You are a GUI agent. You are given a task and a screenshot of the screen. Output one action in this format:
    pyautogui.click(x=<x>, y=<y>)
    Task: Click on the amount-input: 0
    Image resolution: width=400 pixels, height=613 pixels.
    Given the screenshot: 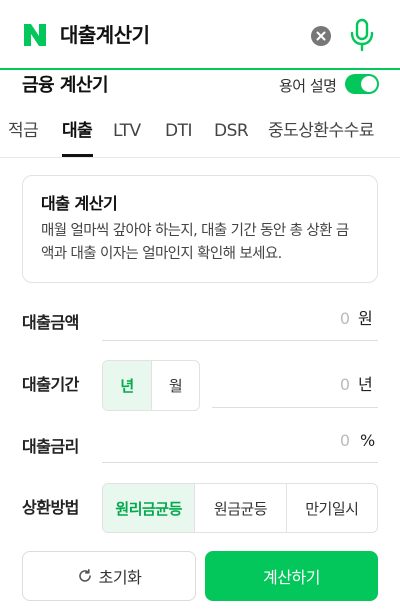 What is the action you would take?
    pyautogui.click(x=320, y=319)
    